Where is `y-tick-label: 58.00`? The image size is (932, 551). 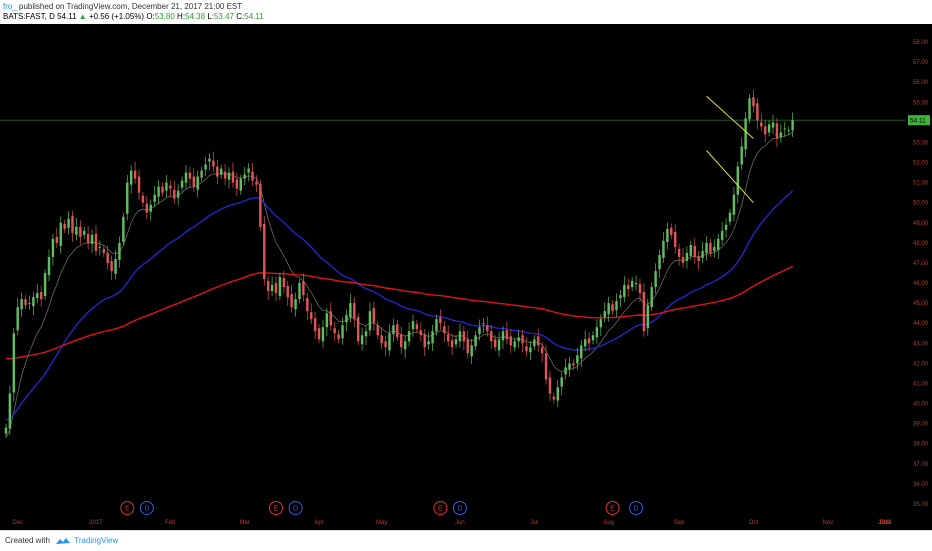 y-tick-label: 58.00 is located at coordinates (921, 43).